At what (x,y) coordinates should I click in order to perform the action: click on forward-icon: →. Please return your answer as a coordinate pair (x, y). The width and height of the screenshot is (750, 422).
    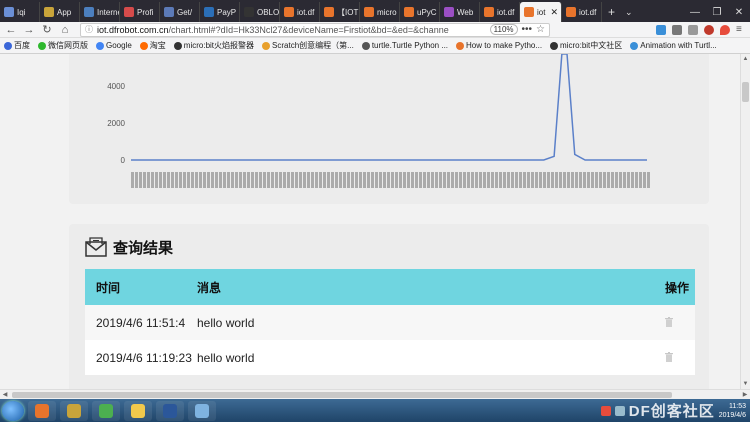
    Looking at the image, I should click on (29, 30).